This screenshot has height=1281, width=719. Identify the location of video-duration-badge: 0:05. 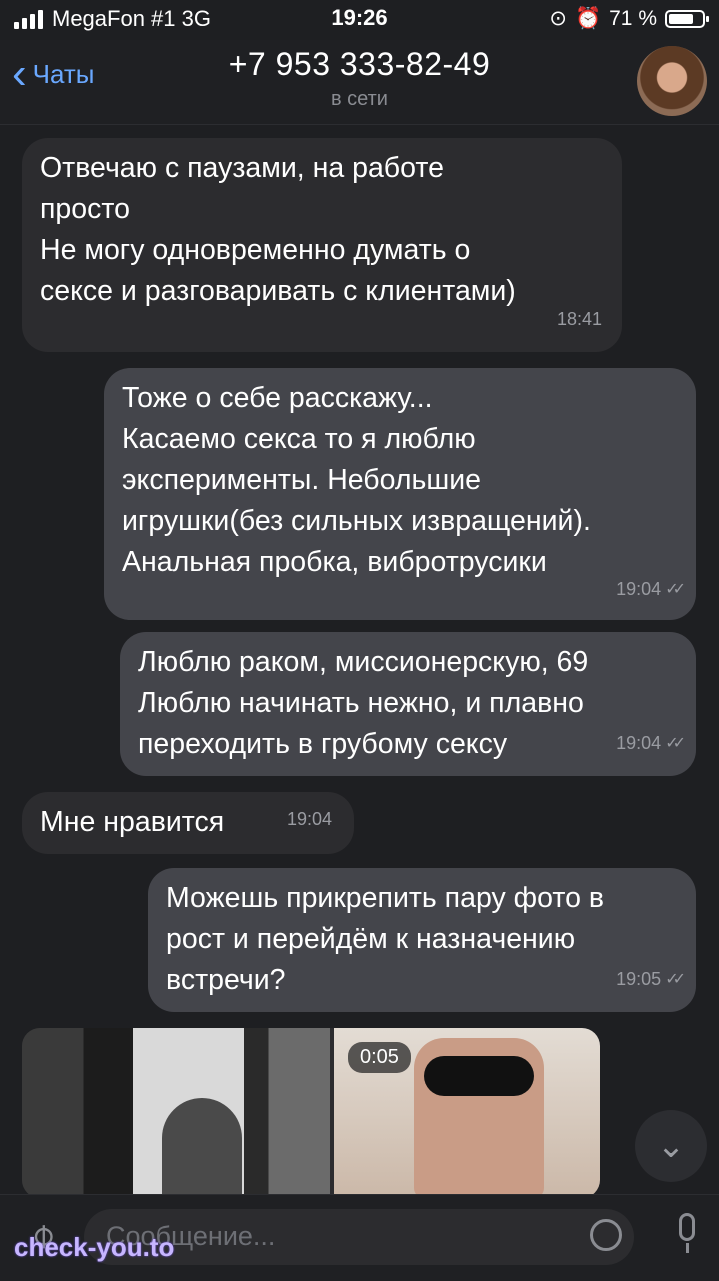
(379, 1057).